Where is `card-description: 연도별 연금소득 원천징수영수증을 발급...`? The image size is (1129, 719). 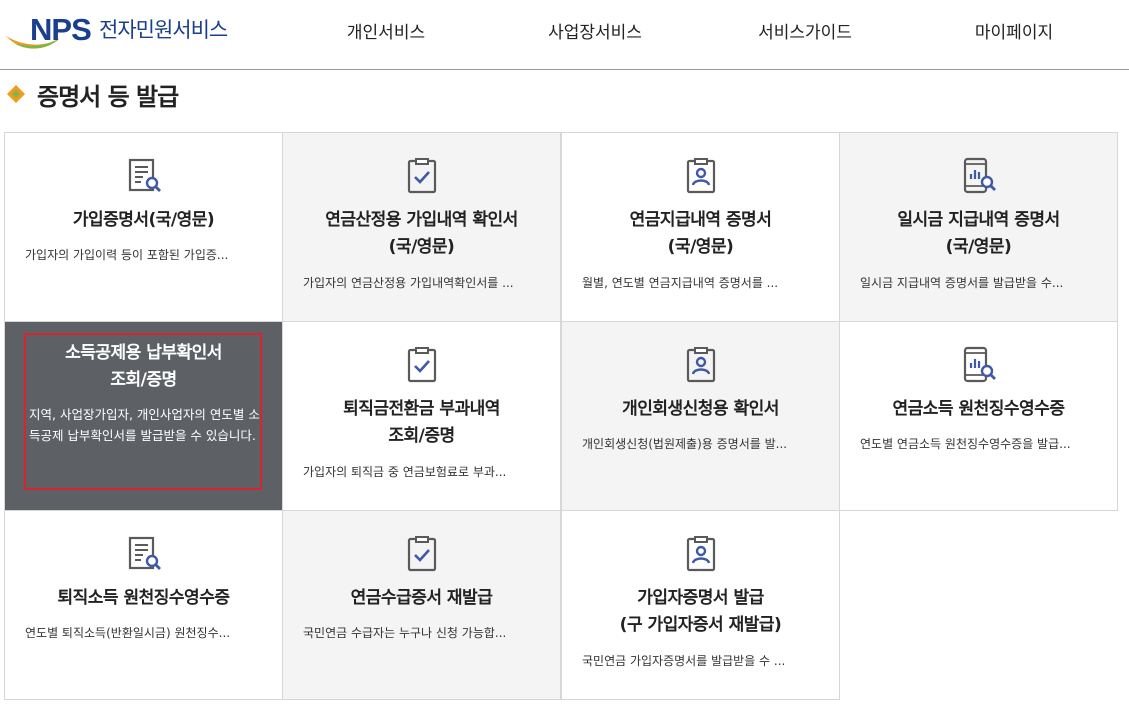 card-description: 연도별 연금소득 원천징수영수증을 발급... is located at coordinates (965, 444).